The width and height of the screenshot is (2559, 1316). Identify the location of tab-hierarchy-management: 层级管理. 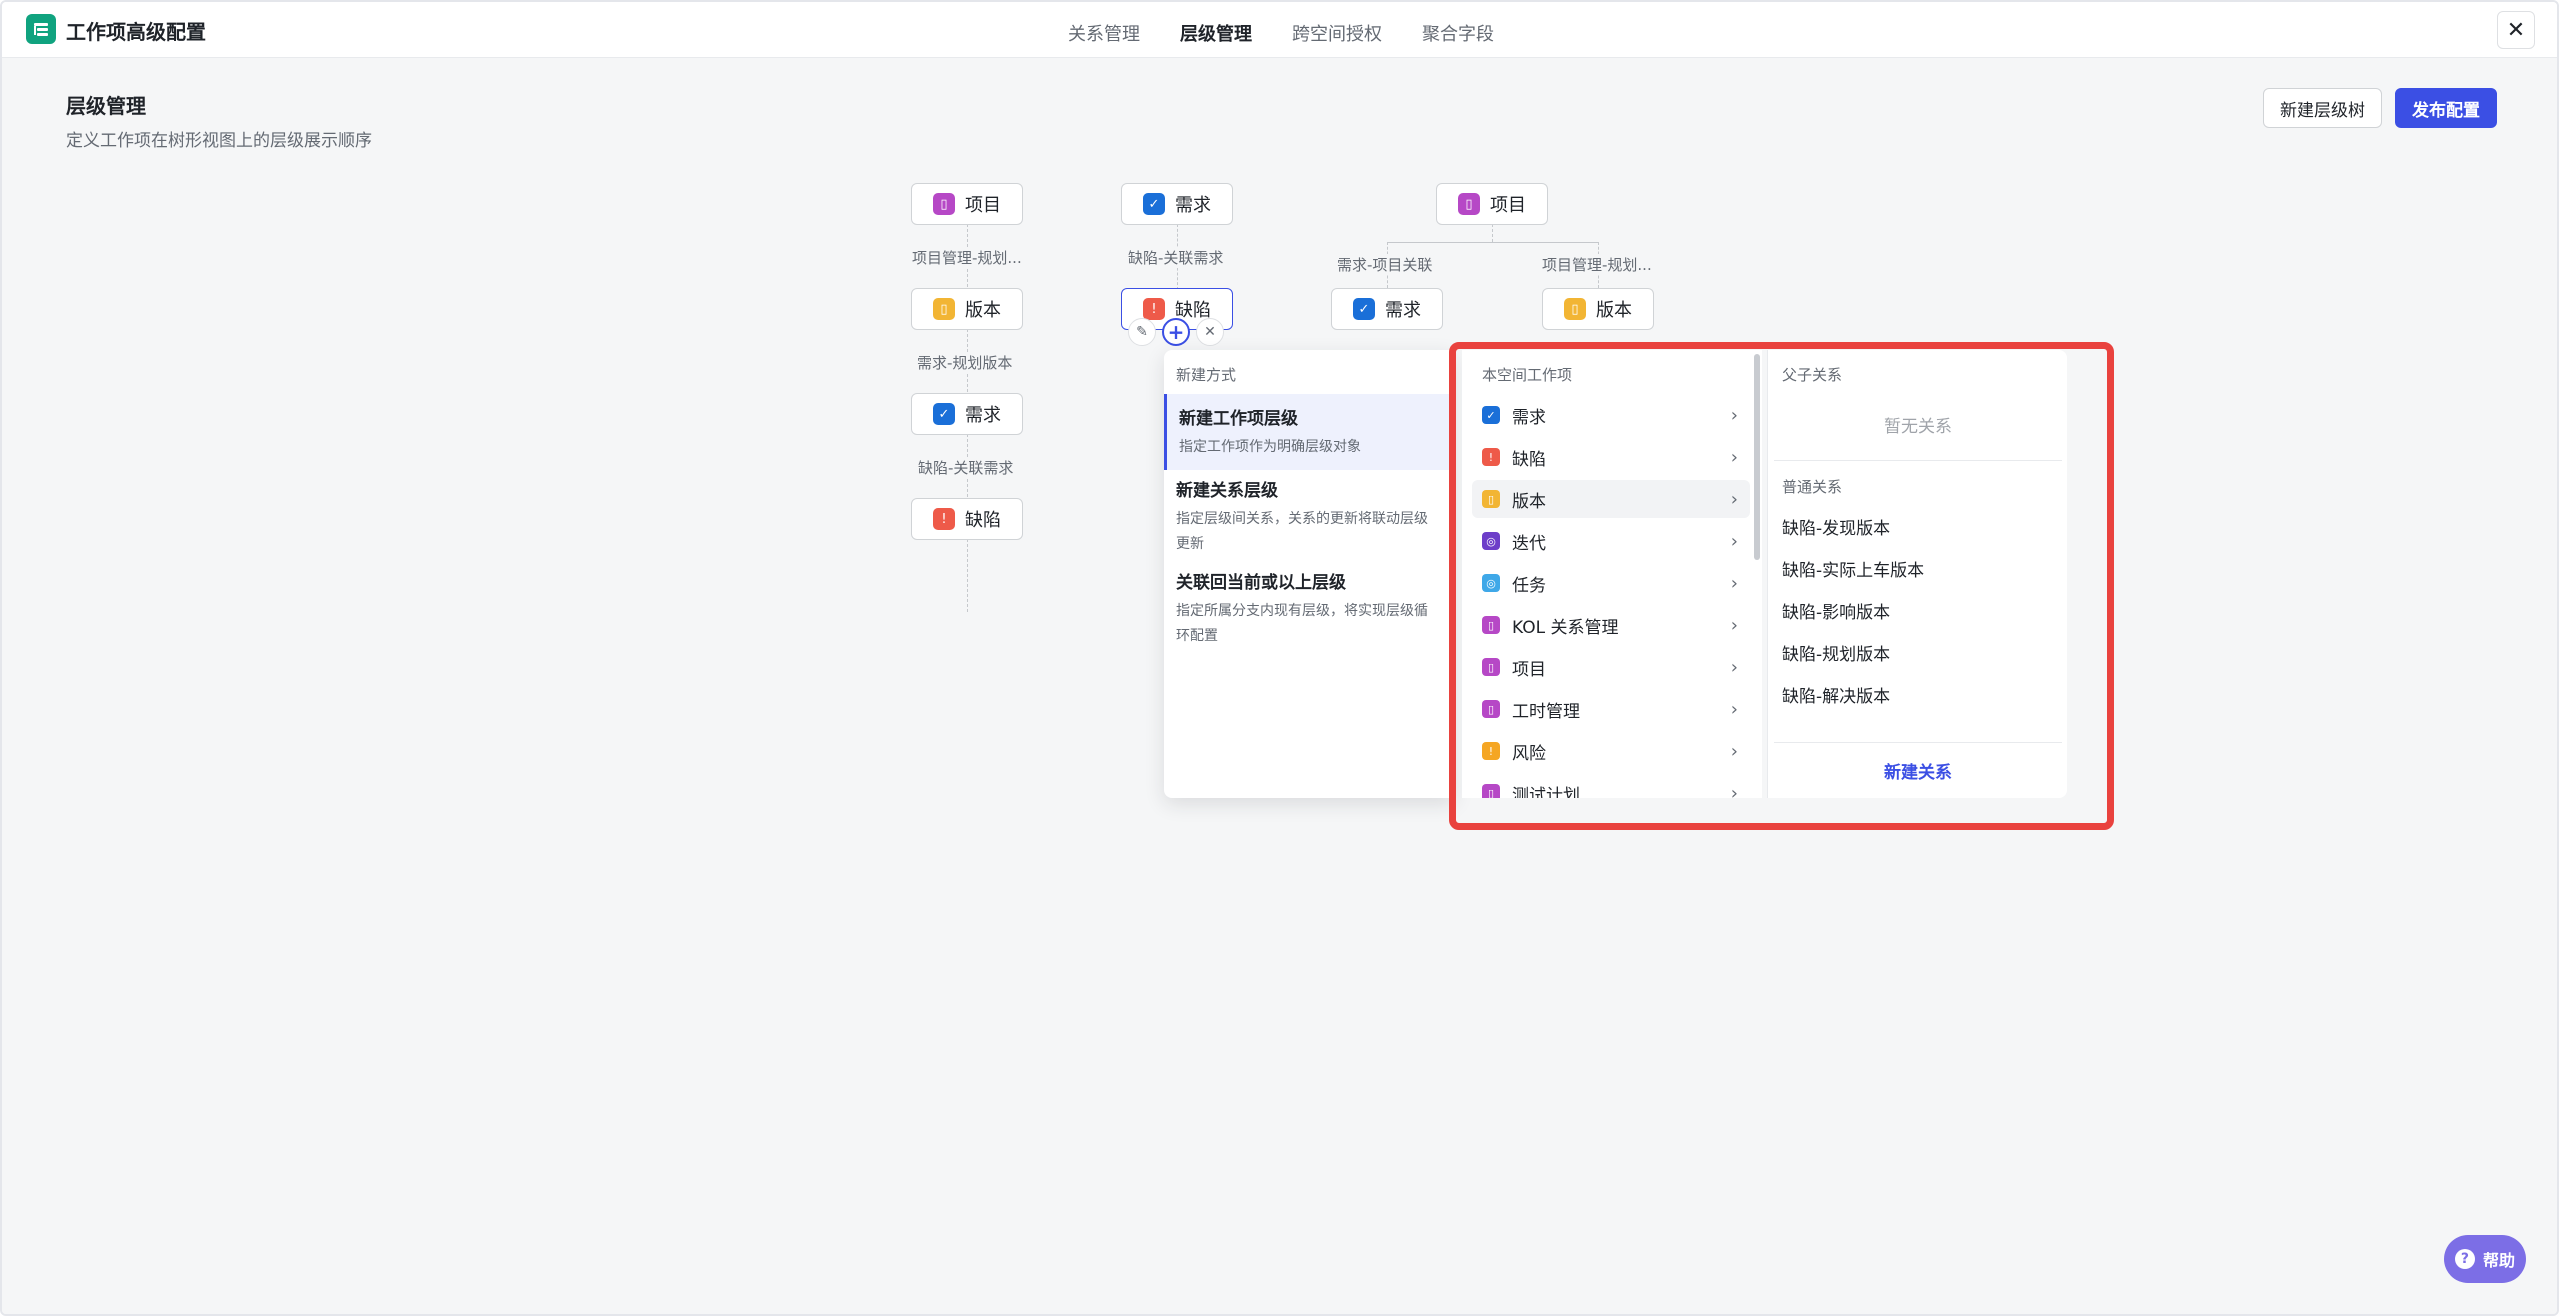
(1216, 33).